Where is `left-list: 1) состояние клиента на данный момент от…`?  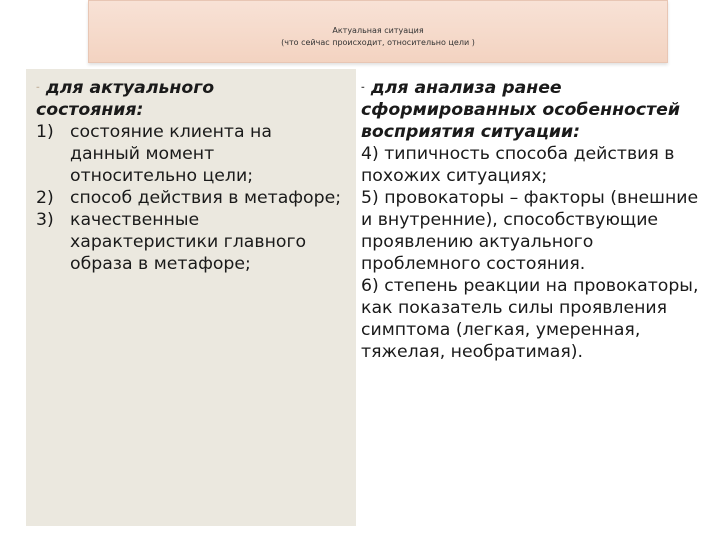 left-list: 1) состояние клиента на данный момент от… is located at coordinates (191, 198).